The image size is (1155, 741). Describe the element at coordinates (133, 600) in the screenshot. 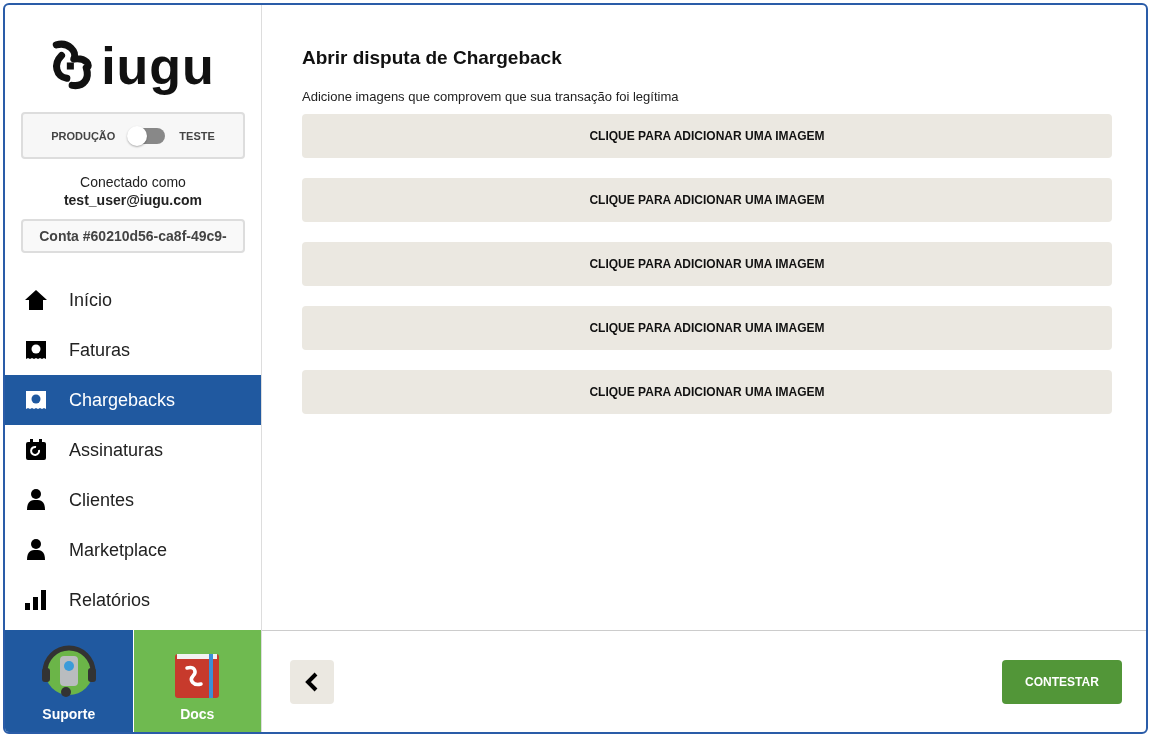

I see `nav-item: Relatórios` at that location.